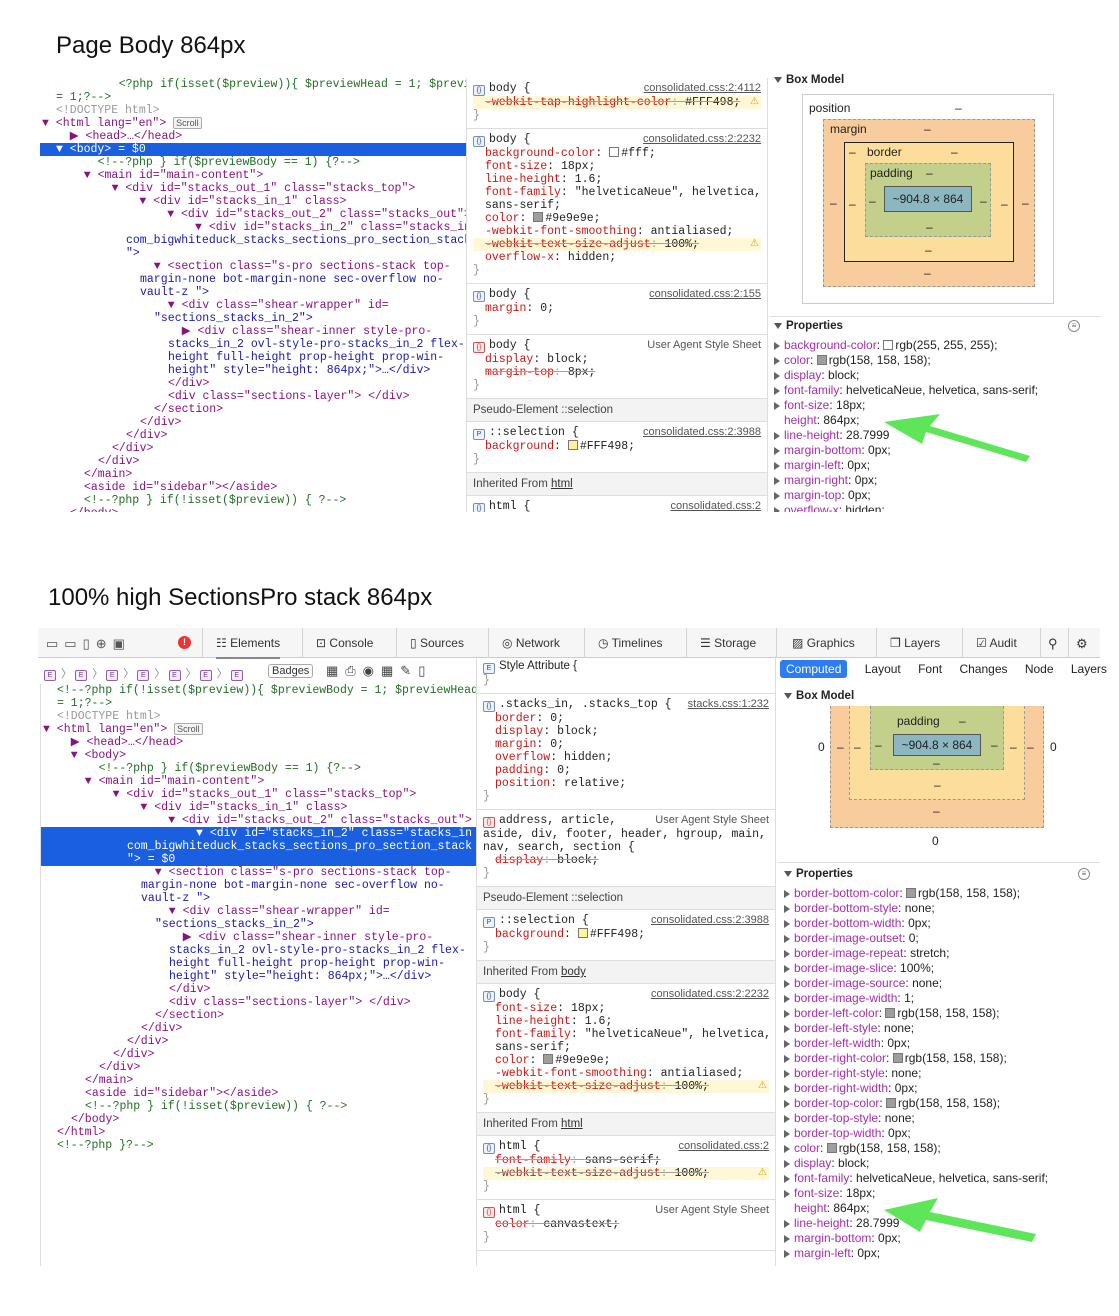  I want to click on tab-sources: ▯ Sources, so click(437, 643).